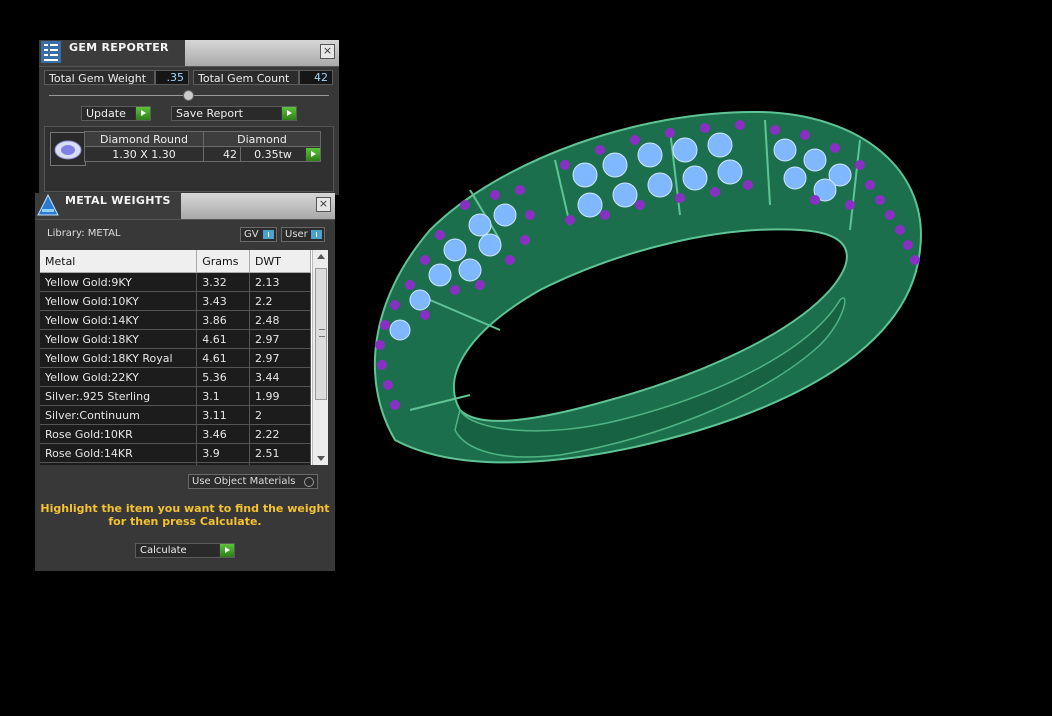  What do you see at coordinates (209, 113) in the screenshot?
I see `save-report-button-label: Save Report` at bounding box center [209, 113].